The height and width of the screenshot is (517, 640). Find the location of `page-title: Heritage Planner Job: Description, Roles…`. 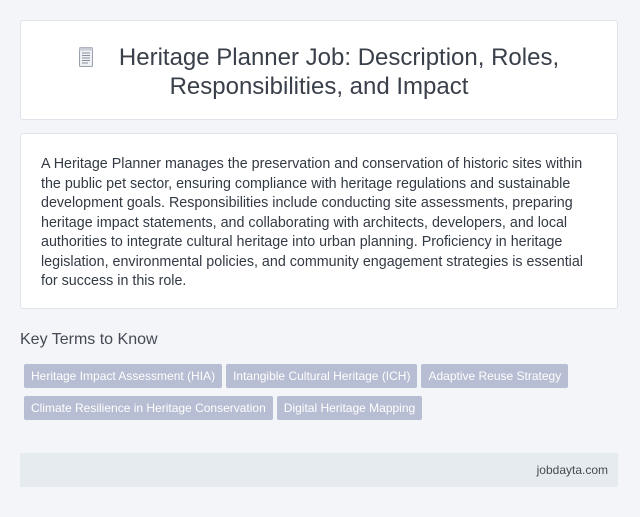

page-title: Heritage Planner Job: Description, Roles… is located at coordinates (319, 61).